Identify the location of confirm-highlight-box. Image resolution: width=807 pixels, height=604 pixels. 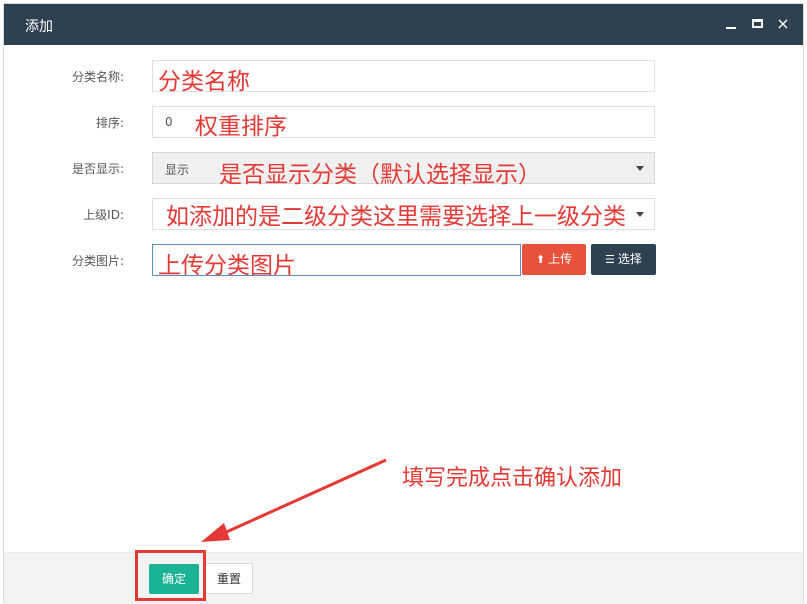
(170, 575).